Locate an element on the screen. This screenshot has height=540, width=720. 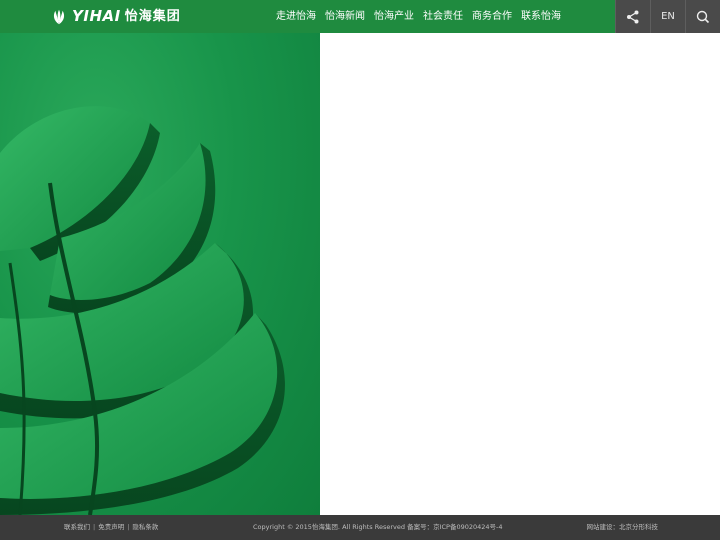
footer-link-contact: 联系我们 is located at coordinates (77, 527).